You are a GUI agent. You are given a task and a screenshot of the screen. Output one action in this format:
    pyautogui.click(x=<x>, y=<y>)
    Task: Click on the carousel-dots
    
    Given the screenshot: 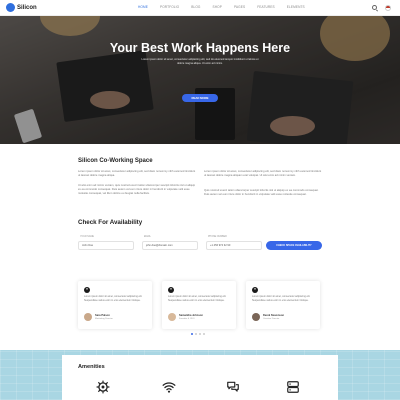 What is the action you would take?
    pyautogui.click(x=198, y=334)
    